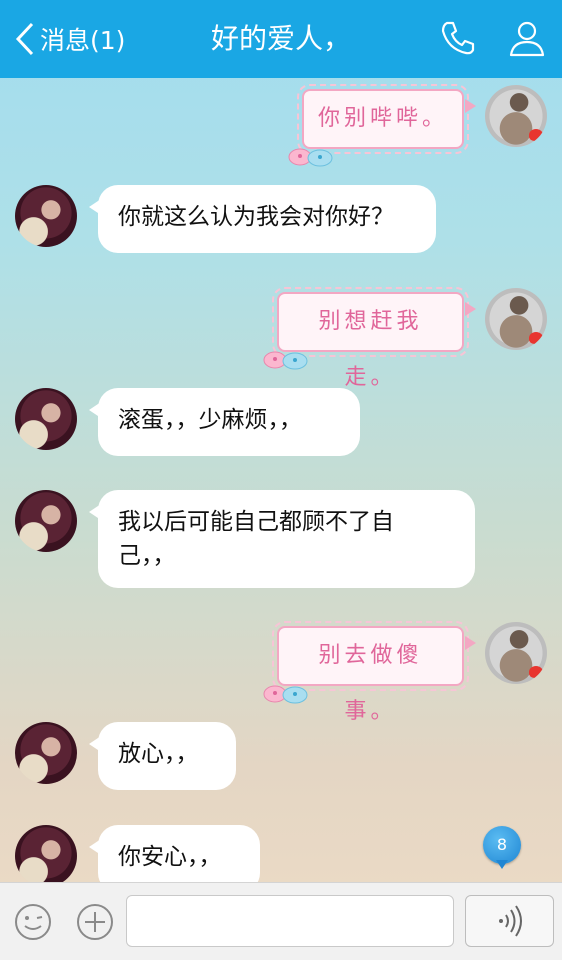 The height and width of the screenshot is (960, 562). I want to click on message-text: 放心，，, so click(158, 754).